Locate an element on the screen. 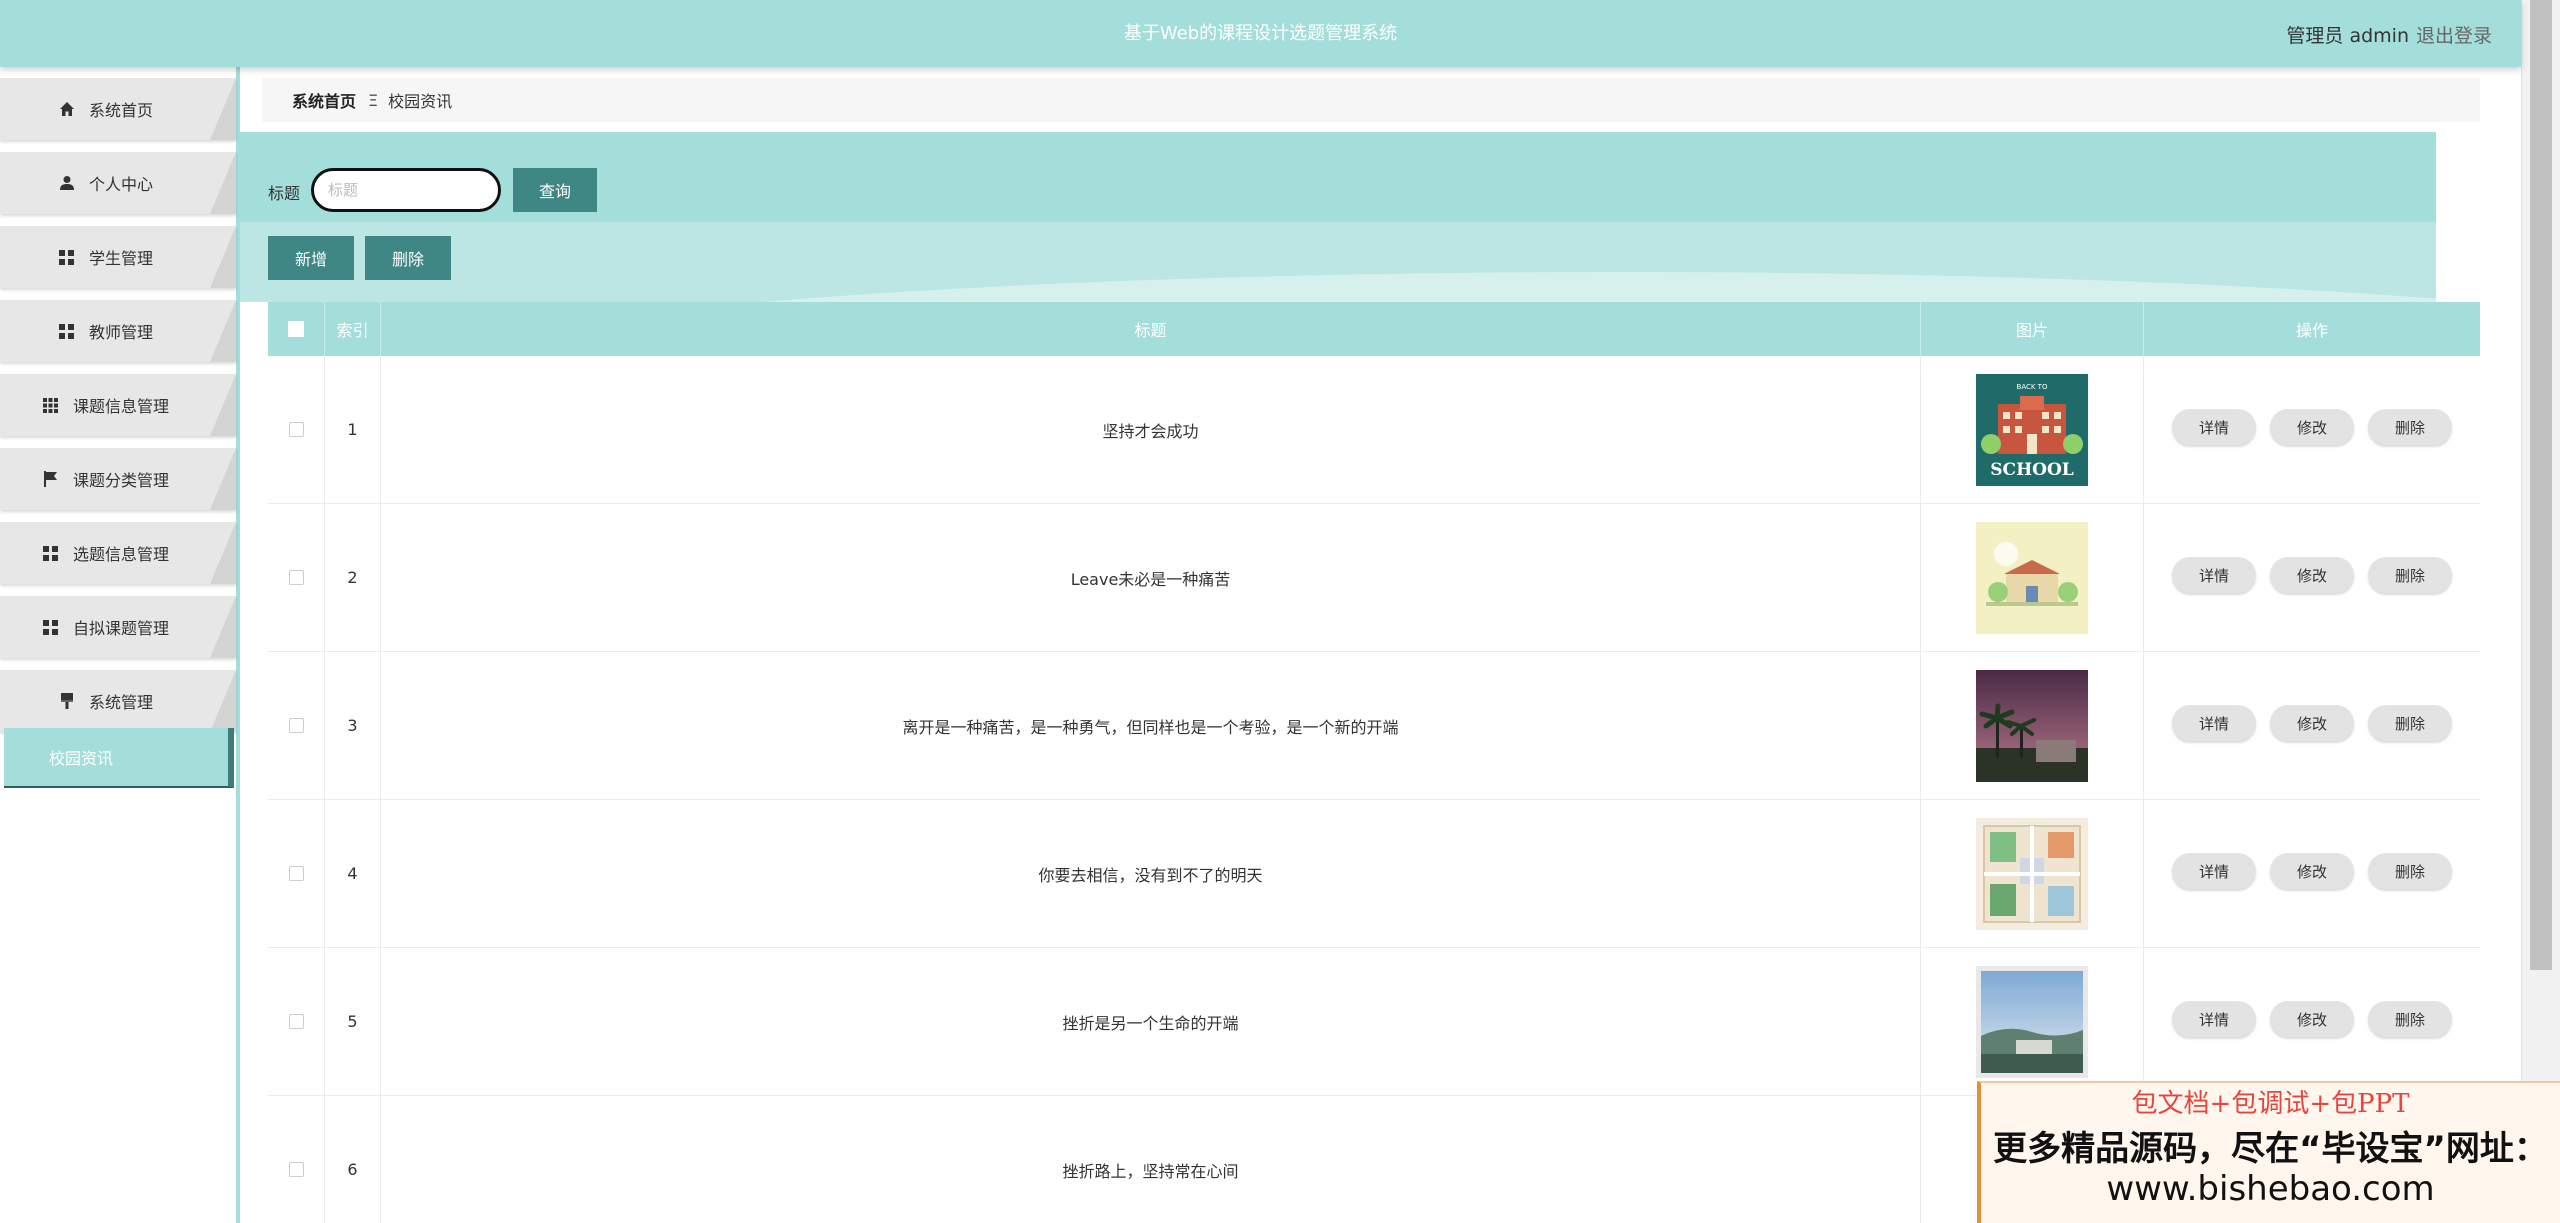 The image size is (2560, 1223). row-index: 1 is located at coordinates (353, 429).